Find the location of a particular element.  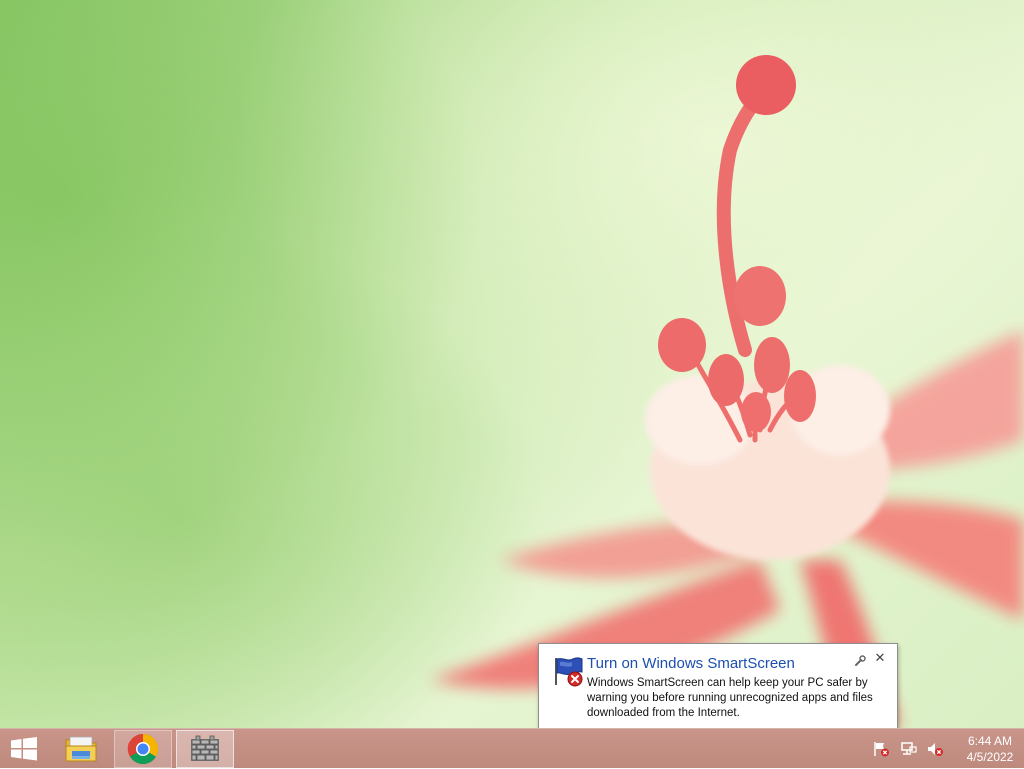

action-center-flag-icon is located at coordinates (881, 749).